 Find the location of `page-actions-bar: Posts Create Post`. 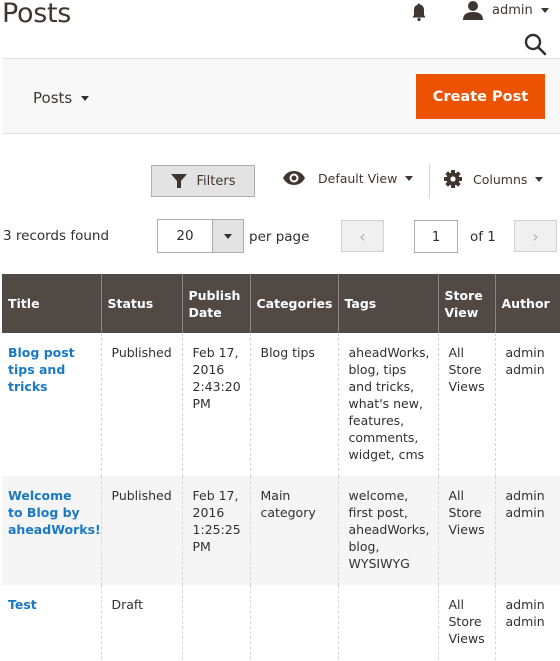

page-actions-bar: Posts Create Post is located at coordinates (281, 96).